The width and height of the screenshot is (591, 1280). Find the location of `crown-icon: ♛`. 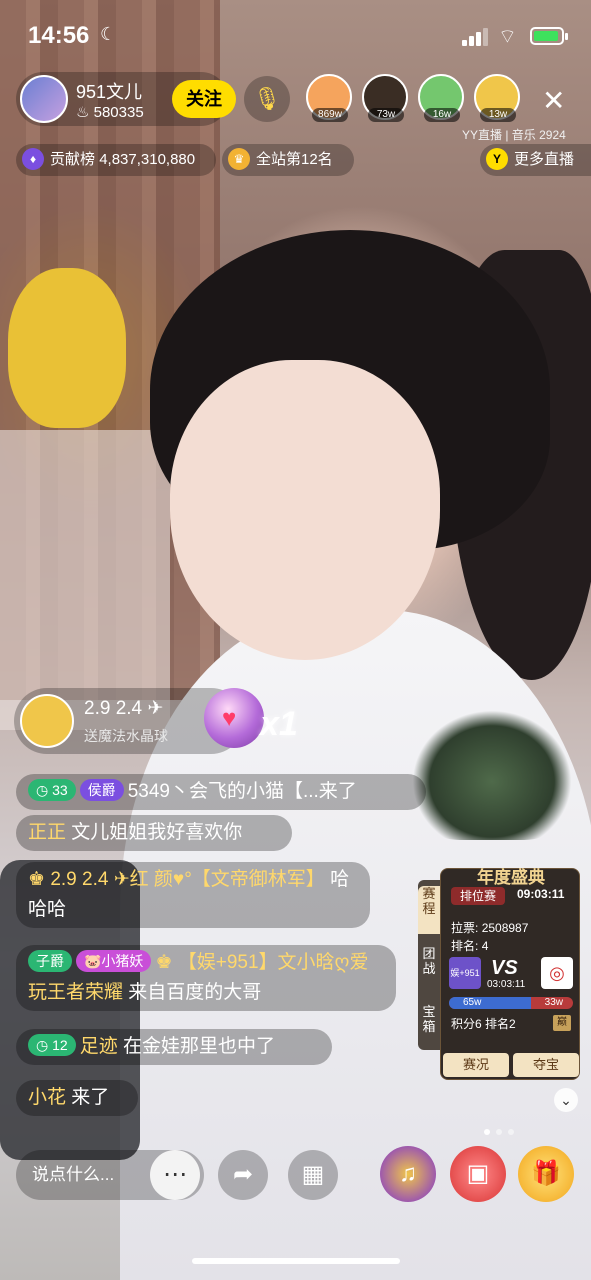

crown-icon: ♛ is located at coordinates (239, 158).